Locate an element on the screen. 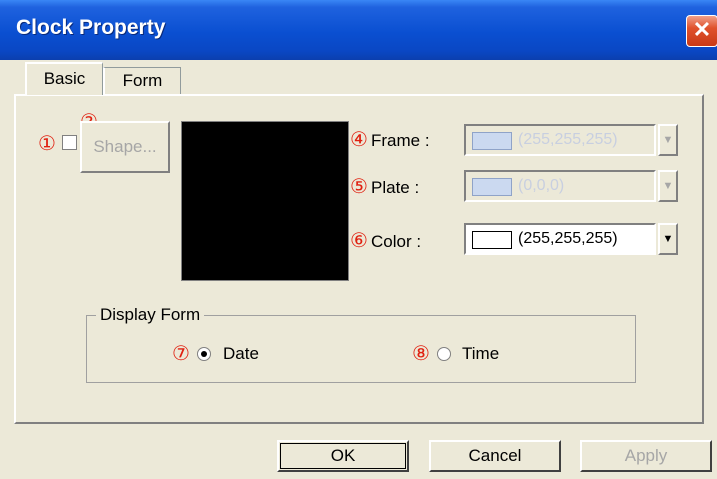 This screenshot has height=479, width=717. frame-color-field: (255,255,255) is located at coordinates (560, 140).